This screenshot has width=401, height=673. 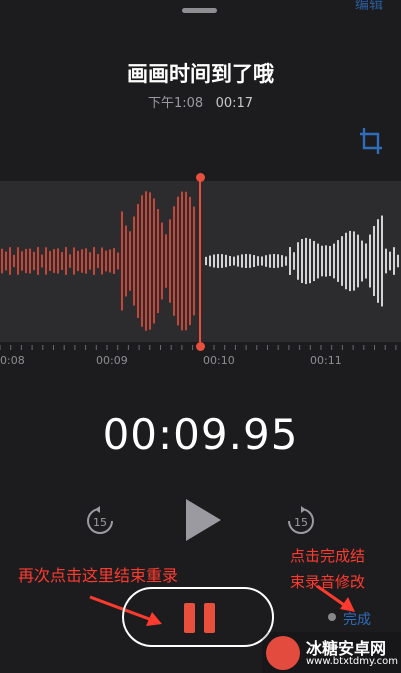 What do you see at coordinates (331, 652) in the screenshot?
I see `watermark: 冰糖安卓网 www.btxtdmy.com` at bounding box center [331, 652].